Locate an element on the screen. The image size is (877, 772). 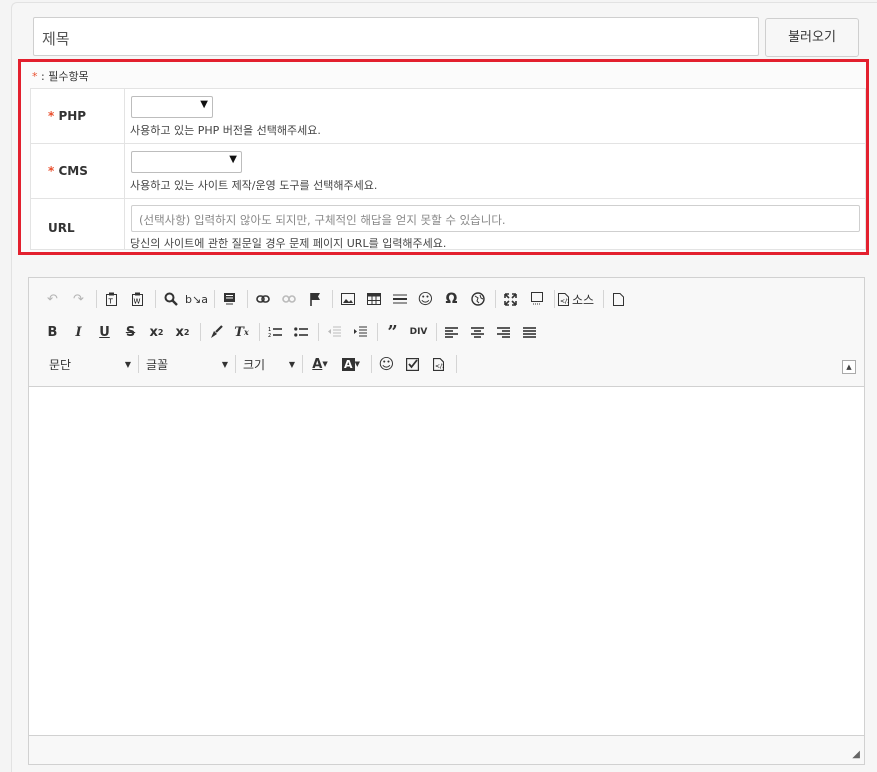
background-color-icon: A ▼ is located at coordinates (351, 364).